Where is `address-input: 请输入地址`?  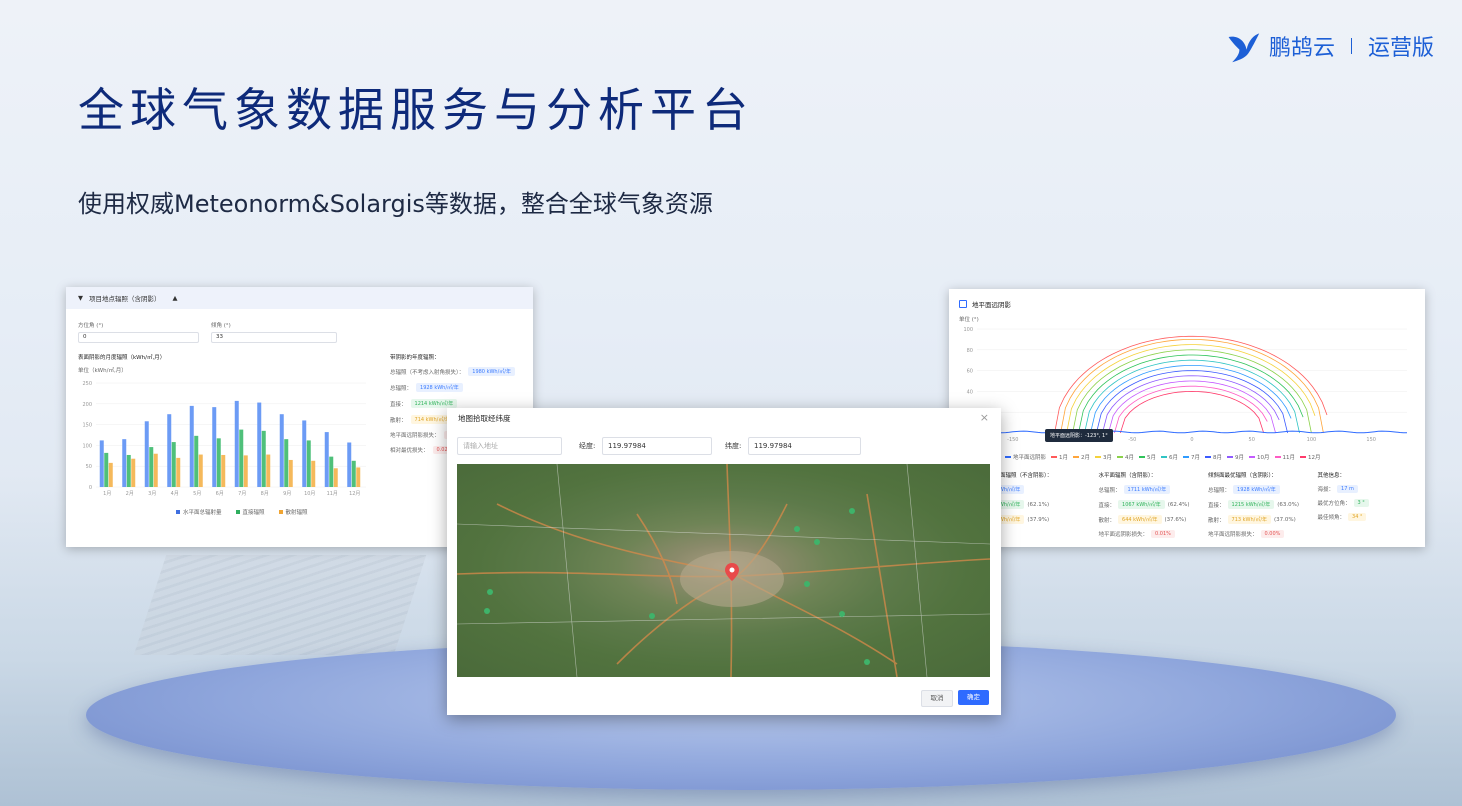
address-input: 请输入地址 is located at coordinates (509, 446).